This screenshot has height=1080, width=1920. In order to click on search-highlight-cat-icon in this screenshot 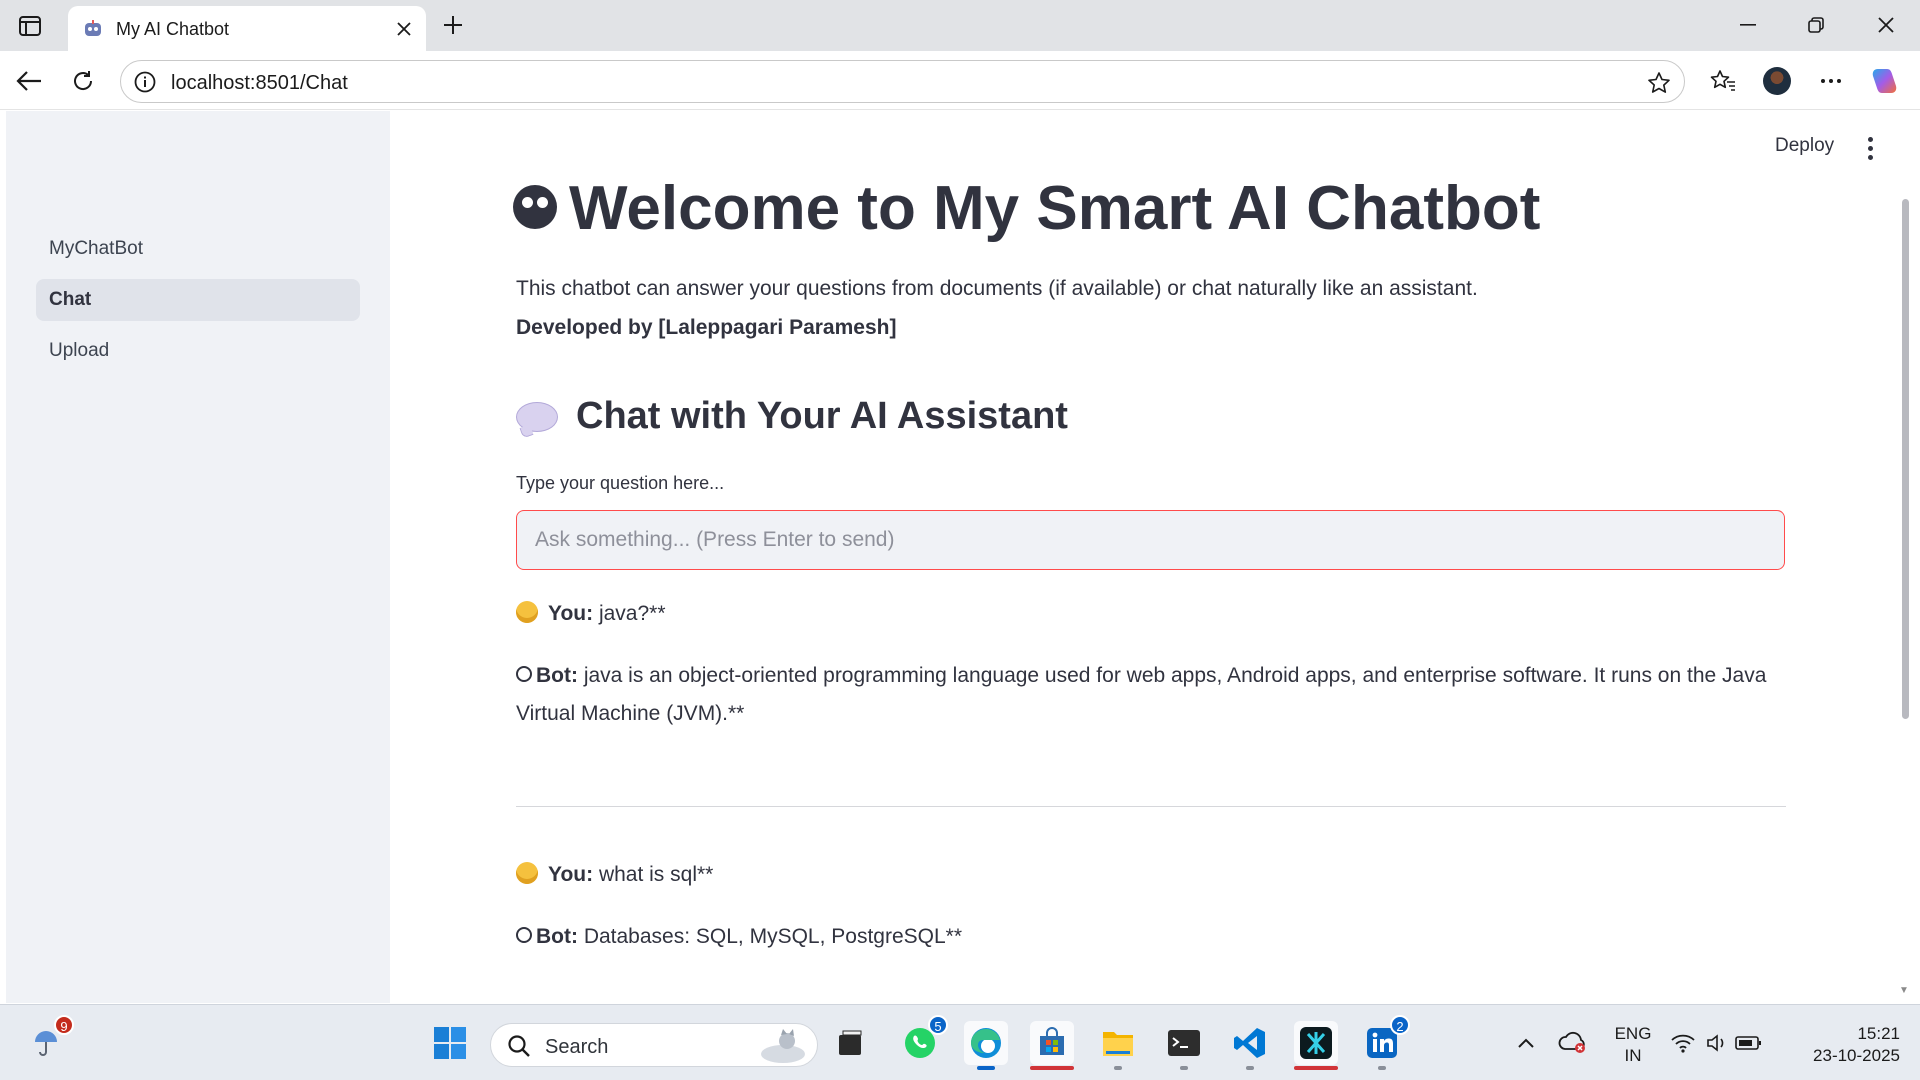, I will do `click(783, 1046)`.